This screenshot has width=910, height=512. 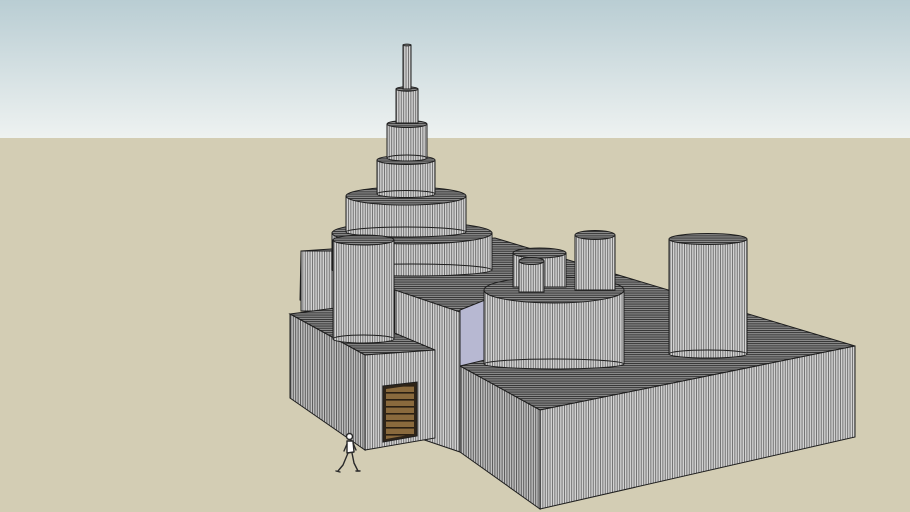 I want to click on drum-tall-cylinder, so click(x=595, y=260).